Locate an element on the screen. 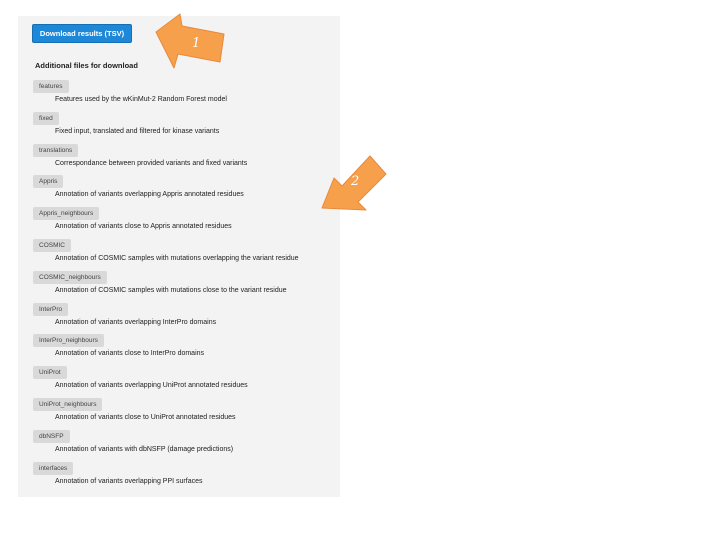 This screenshot has height=539, width=720. download-results-button: Download results (TSV) is located at coordinates (82, 33).